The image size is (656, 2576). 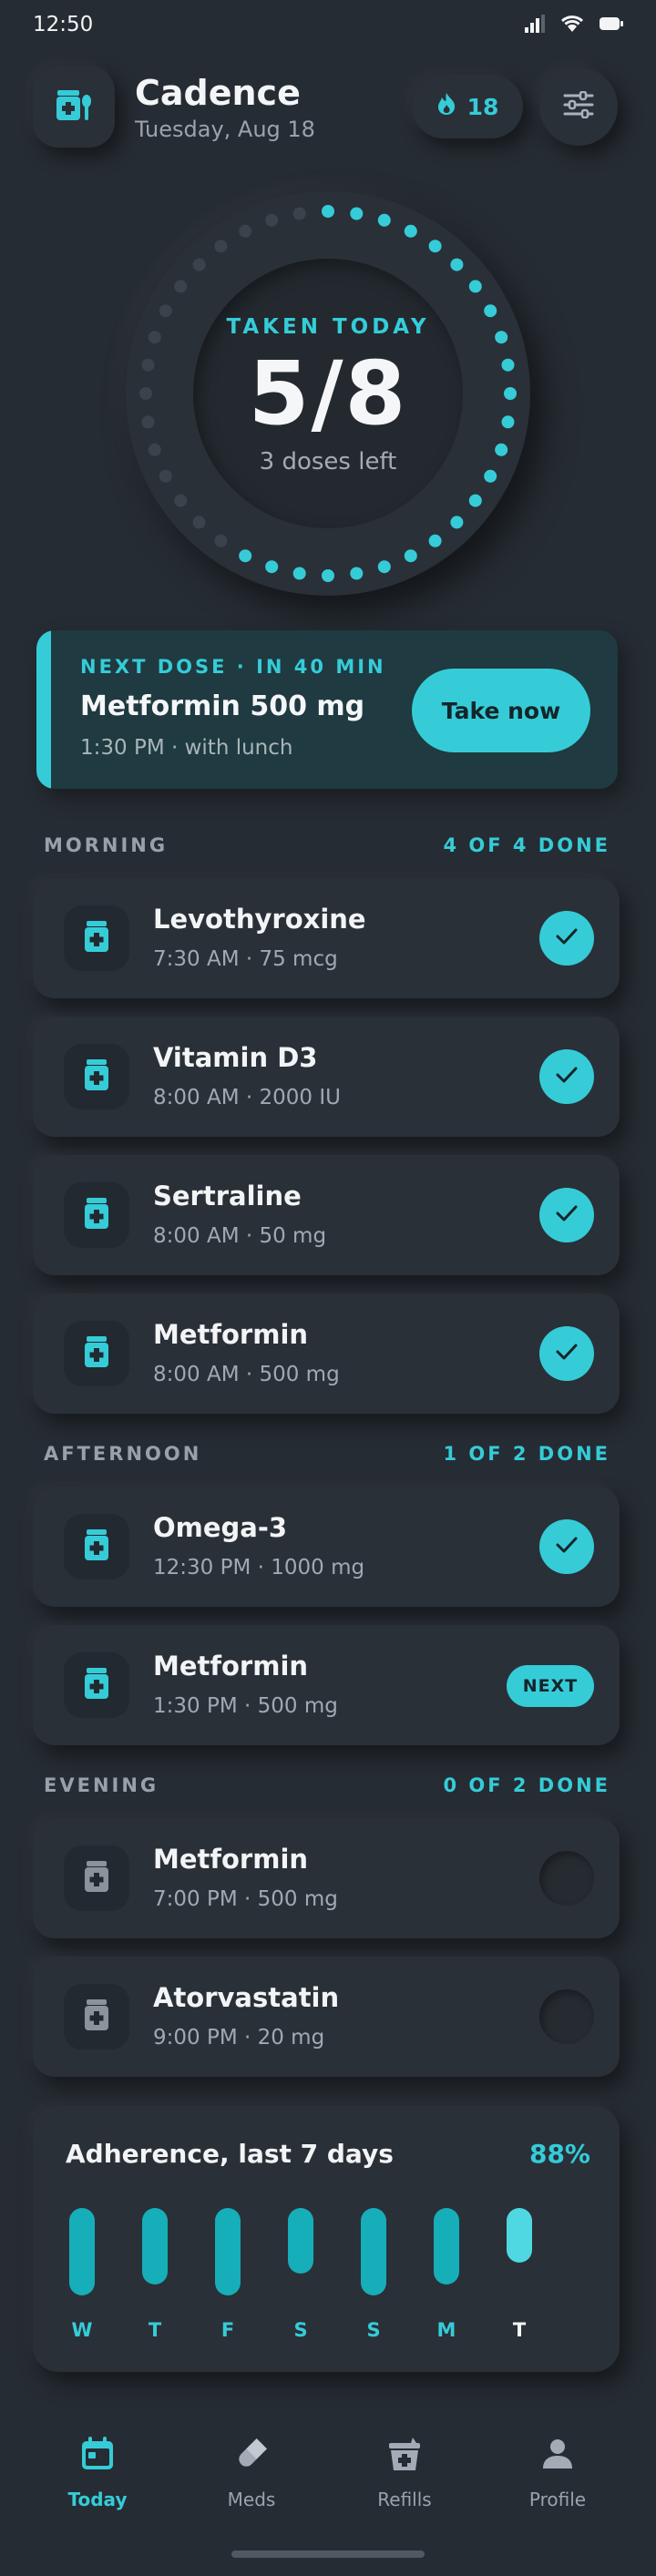 I want to click on med-name: Atorvastatin, so click(x=246, y=1997).